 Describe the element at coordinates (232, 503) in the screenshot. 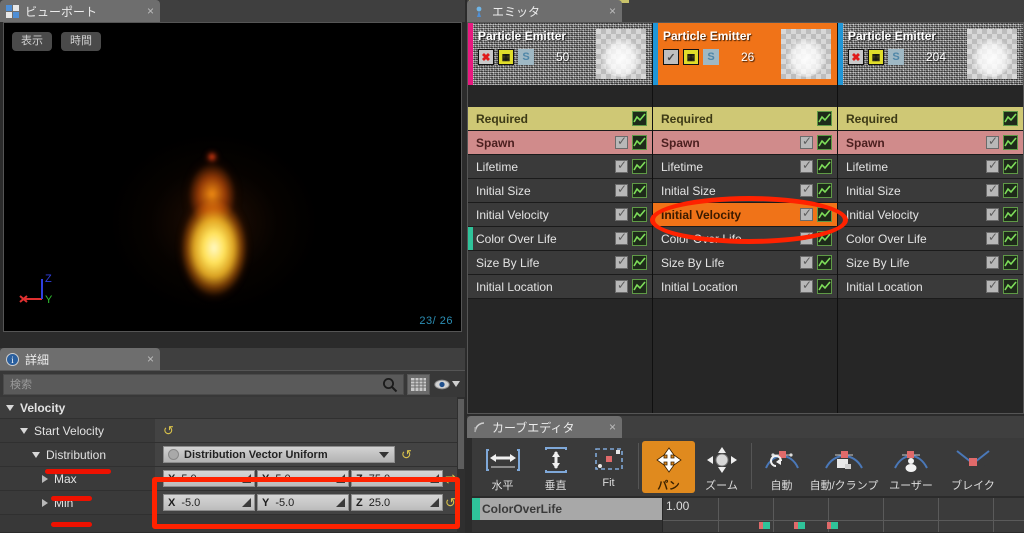

I see `property-row-min: Min X -5.0 Y -5.0 Z 25.0 ↺` at that location.